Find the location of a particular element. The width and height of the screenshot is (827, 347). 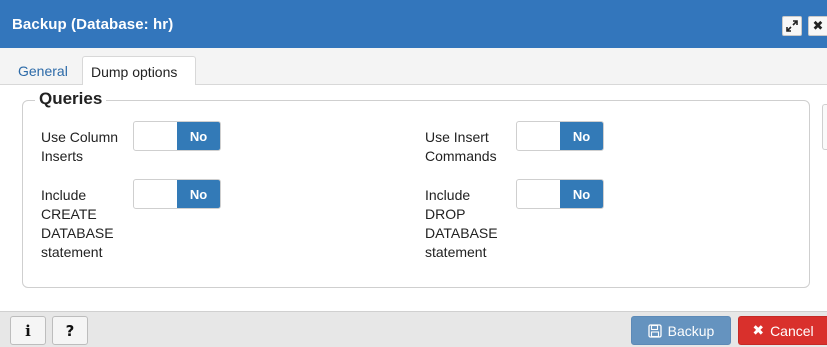

tab-general: General is located at coordinates (43, 70).